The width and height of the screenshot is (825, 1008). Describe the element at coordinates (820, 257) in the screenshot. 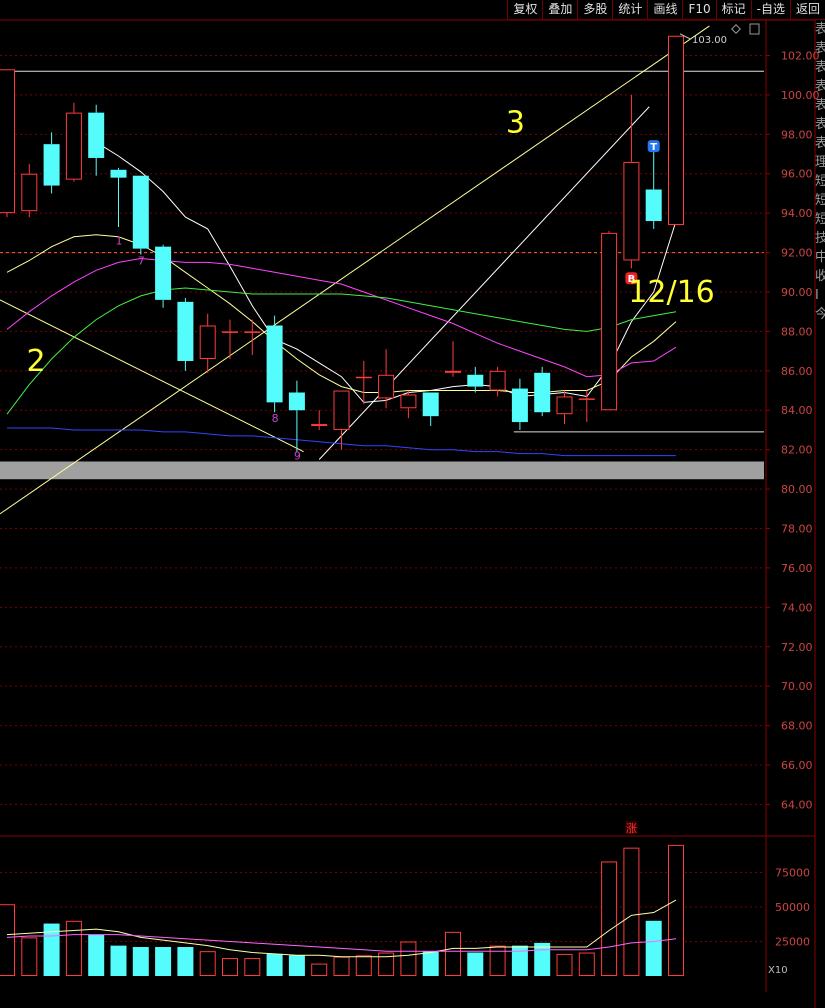

I see `side-panel-char: 中` at that location.